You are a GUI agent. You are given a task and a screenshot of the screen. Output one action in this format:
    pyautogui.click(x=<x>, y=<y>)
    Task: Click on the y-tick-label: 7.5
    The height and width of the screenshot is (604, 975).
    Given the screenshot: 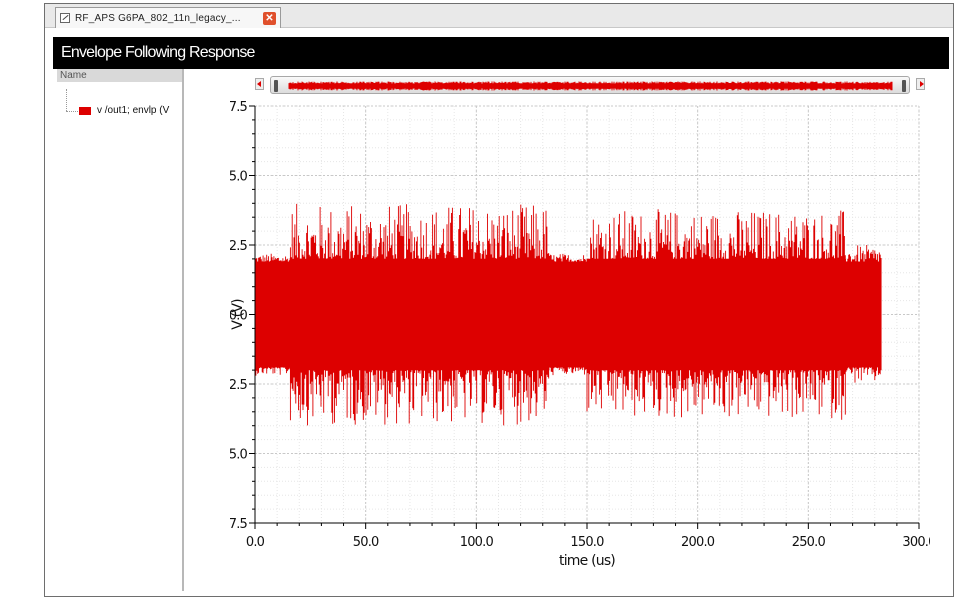 What is the action you would take?
    pyautogui.click(x=239, y=107)
    